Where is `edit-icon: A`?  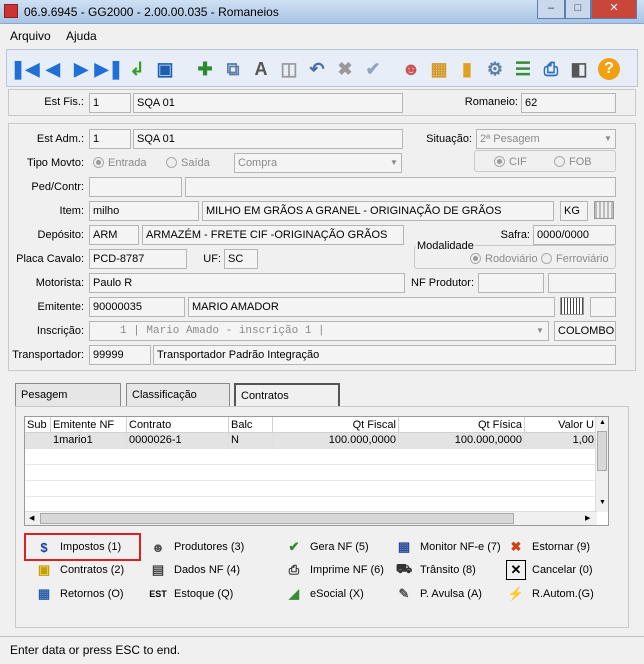
edit-icon: A is located at coordinates (261, 69).